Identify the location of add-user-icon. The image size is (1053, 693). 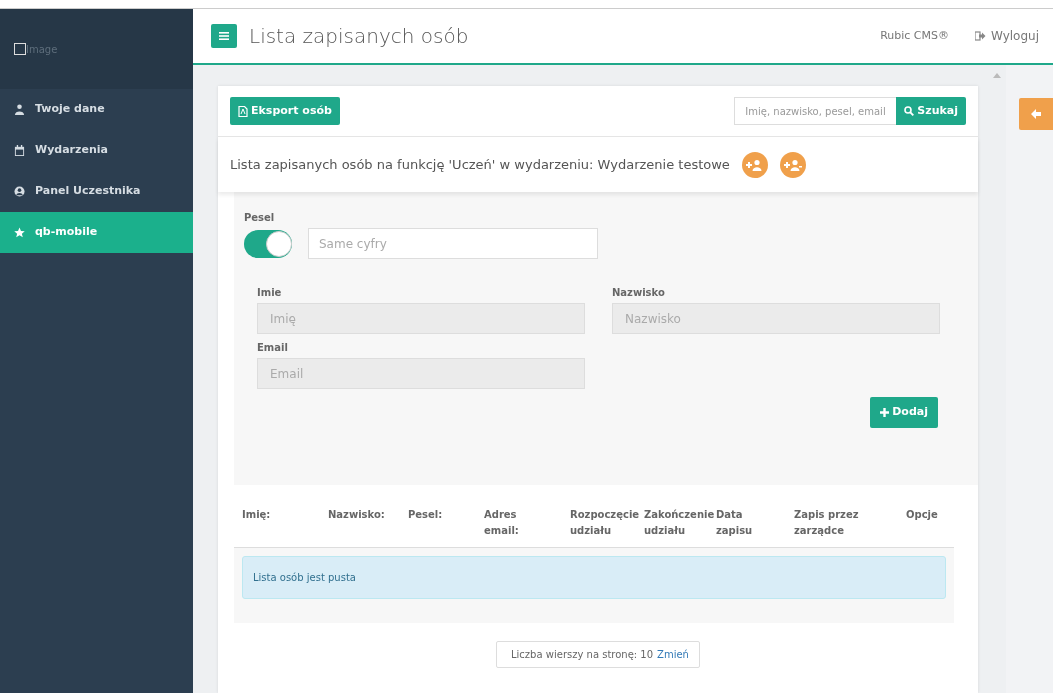
(754, 164).